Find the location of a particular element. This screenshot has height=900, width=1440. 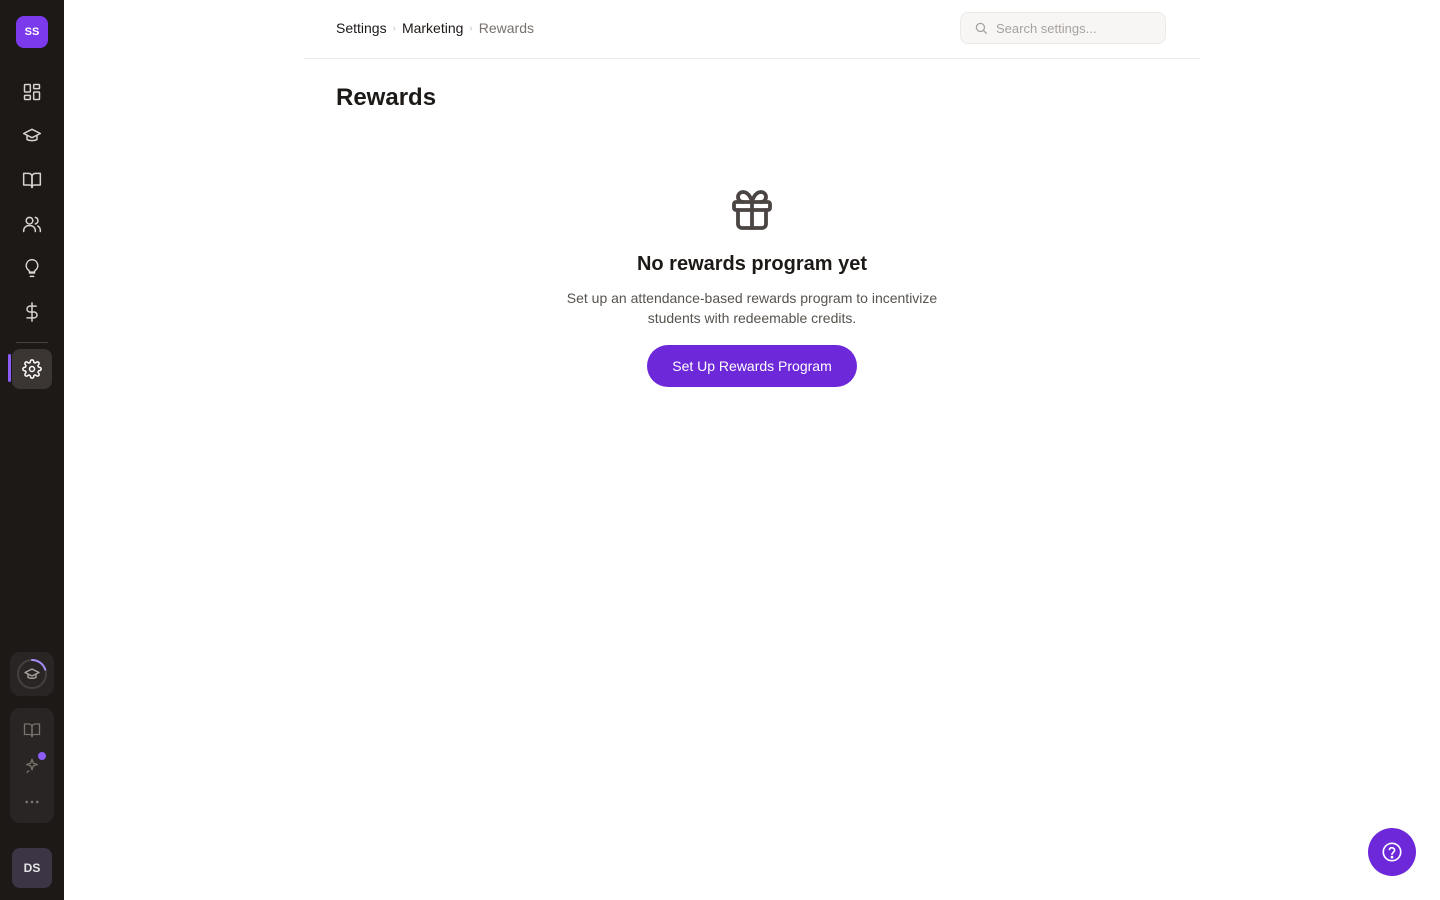

gear-icon is located at coordinates (32, 369).